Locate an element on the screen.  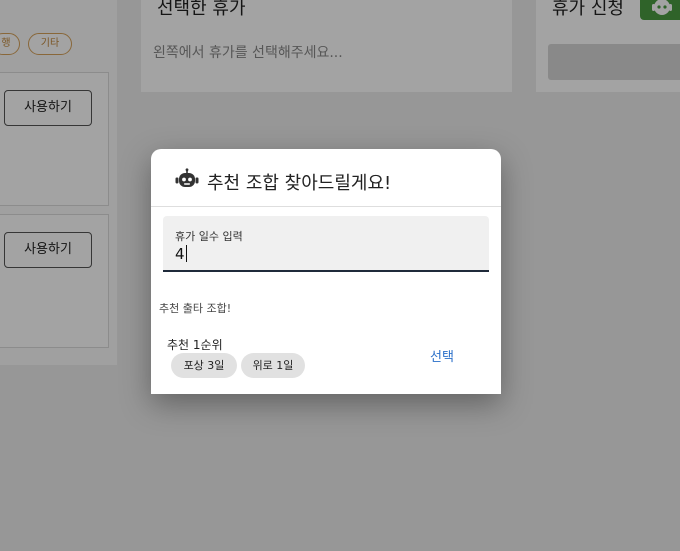
vacation-days-input: 4 is located at coordinates (181, 254).